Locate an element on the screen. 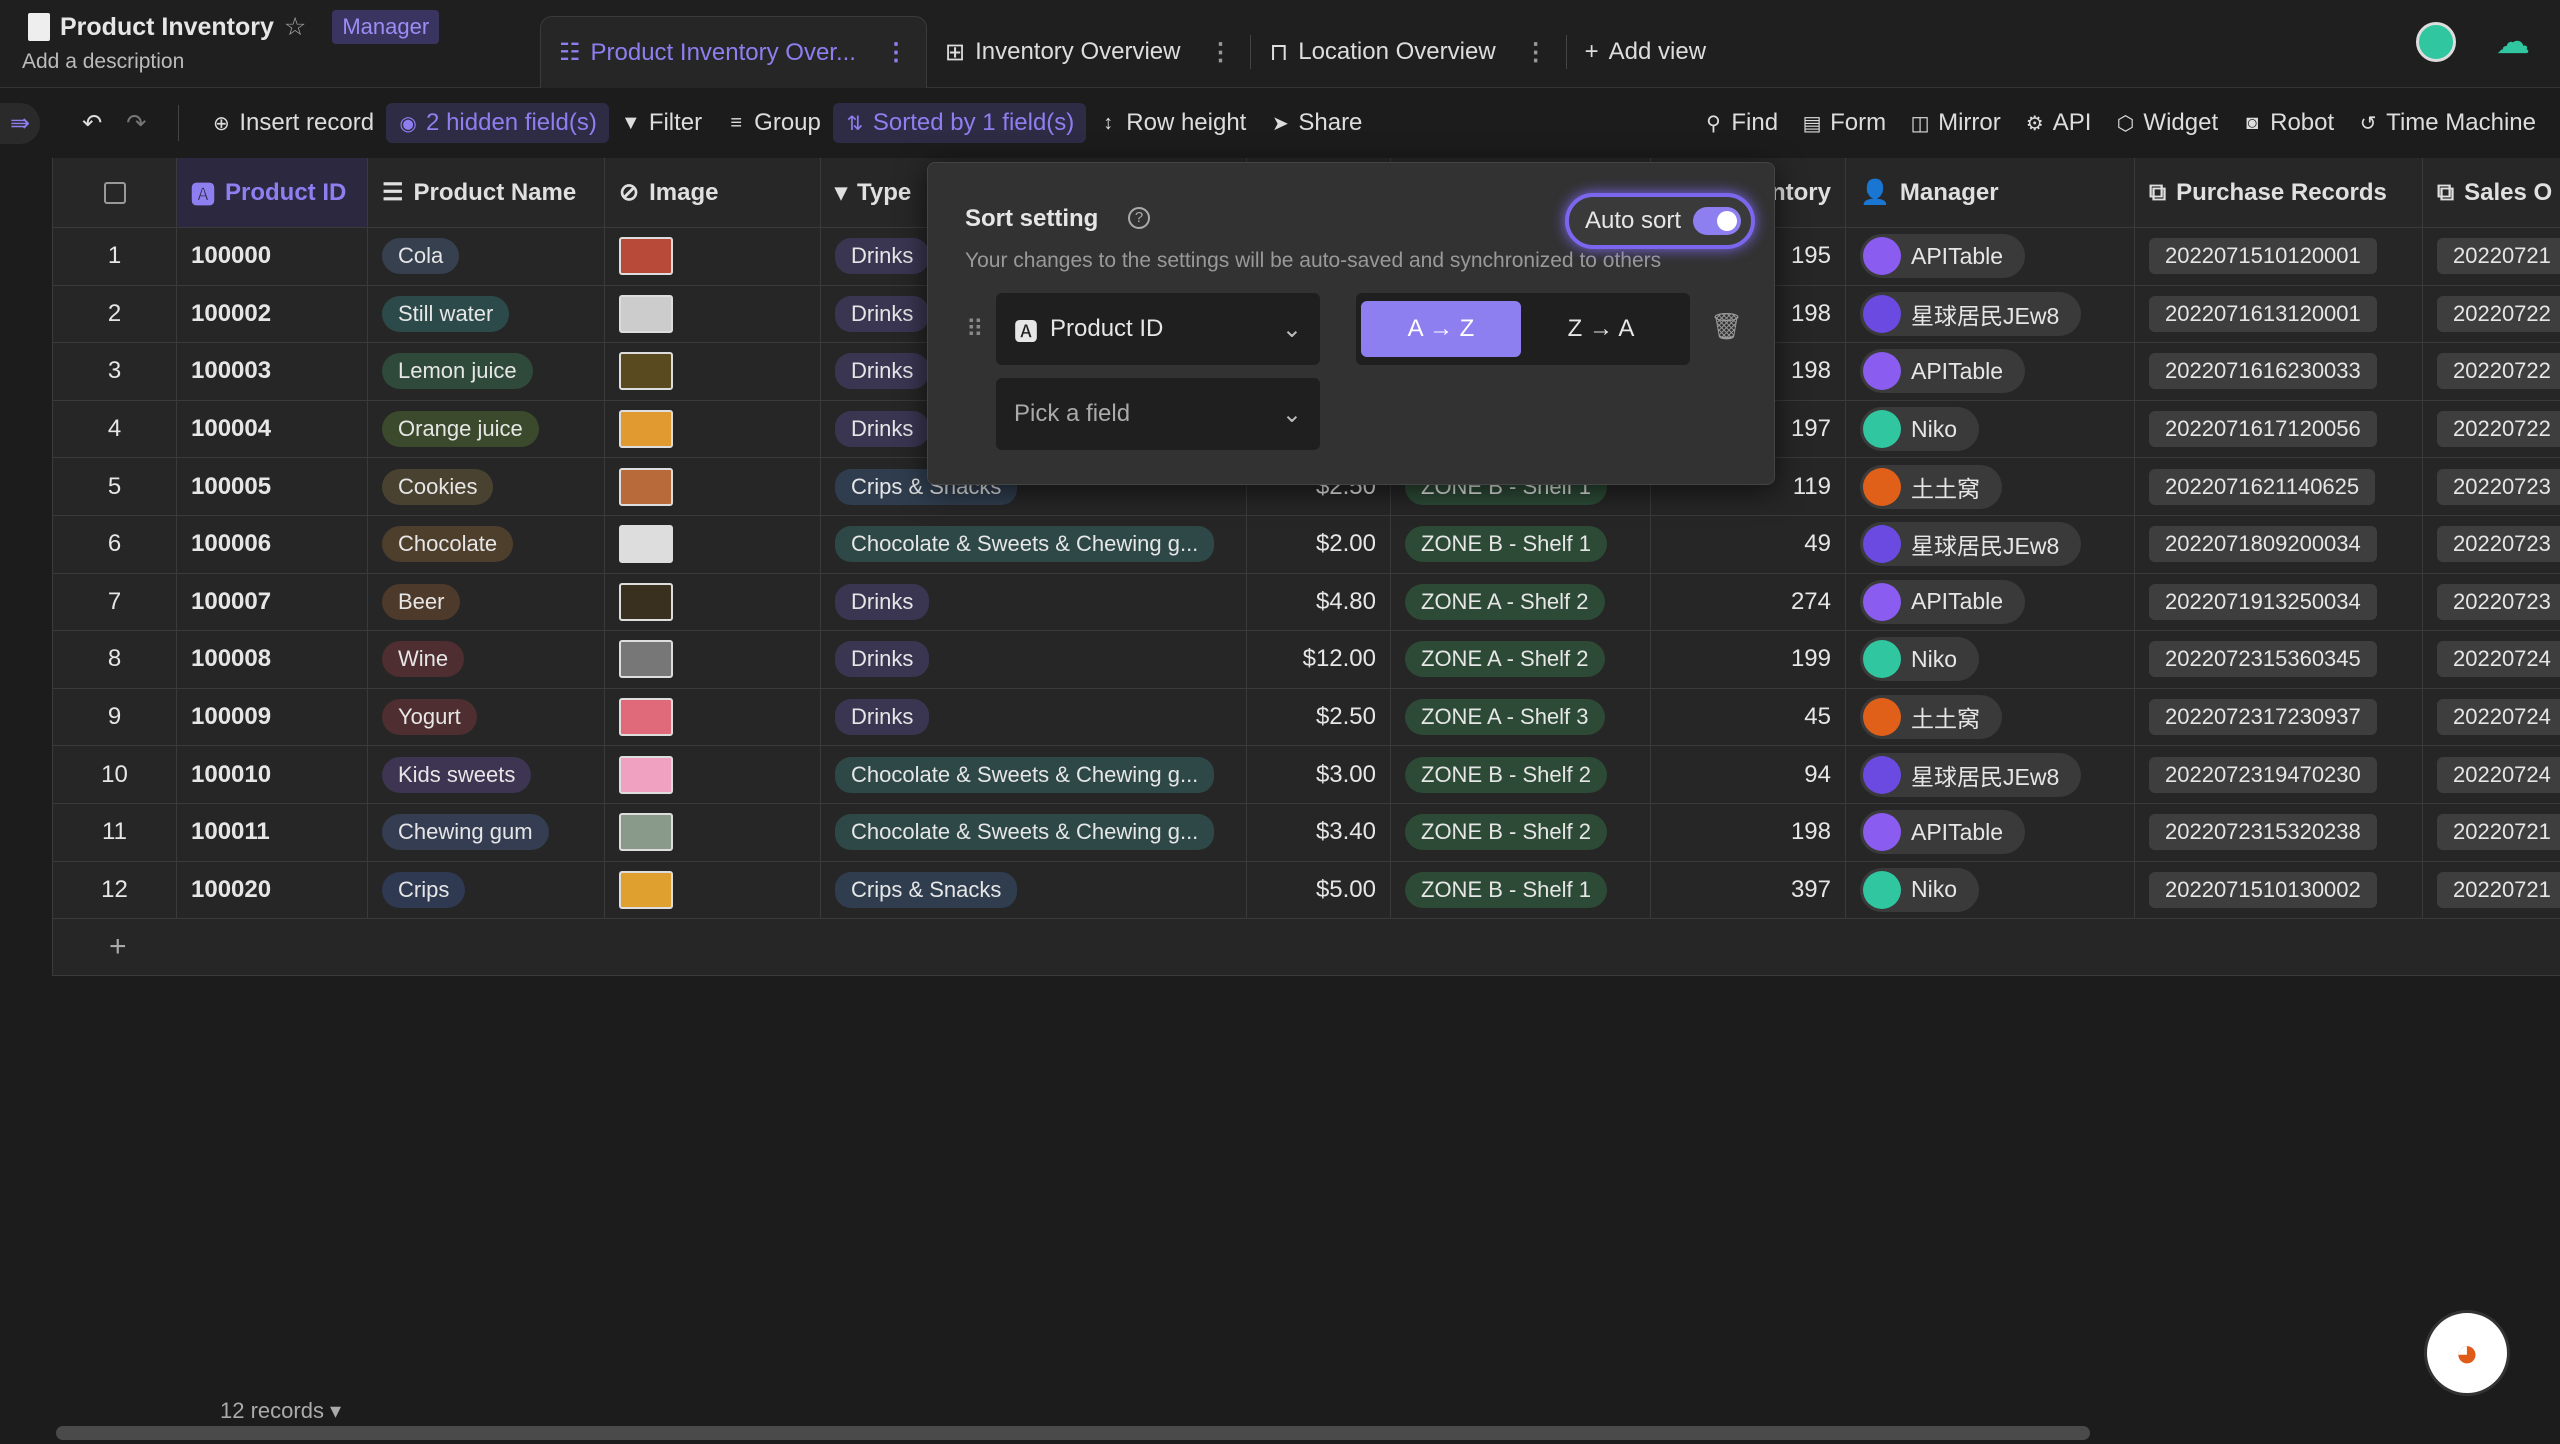 Image resolution: width=2560 pixels, height=1444 pixels. cell-purchase-records: 2022071809200034 is located at coordinates (2279, 544).